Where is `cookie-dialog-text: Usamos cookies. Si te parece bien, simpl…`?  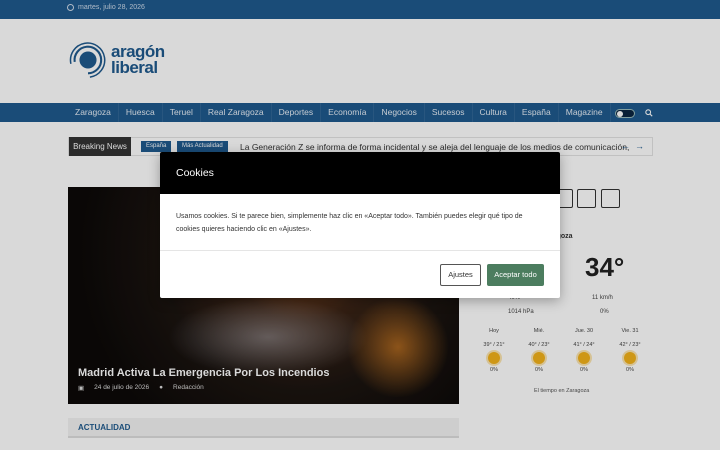 cookie-dialog-text: Usamos cookies. Si te parece bien, simpl… is located at coordinates (360, 222).